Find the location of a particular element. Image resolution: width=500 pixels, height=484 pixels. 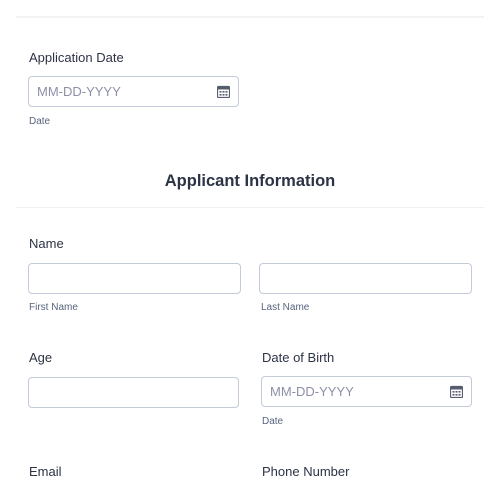

age-input is located at coordinates (133, 392).